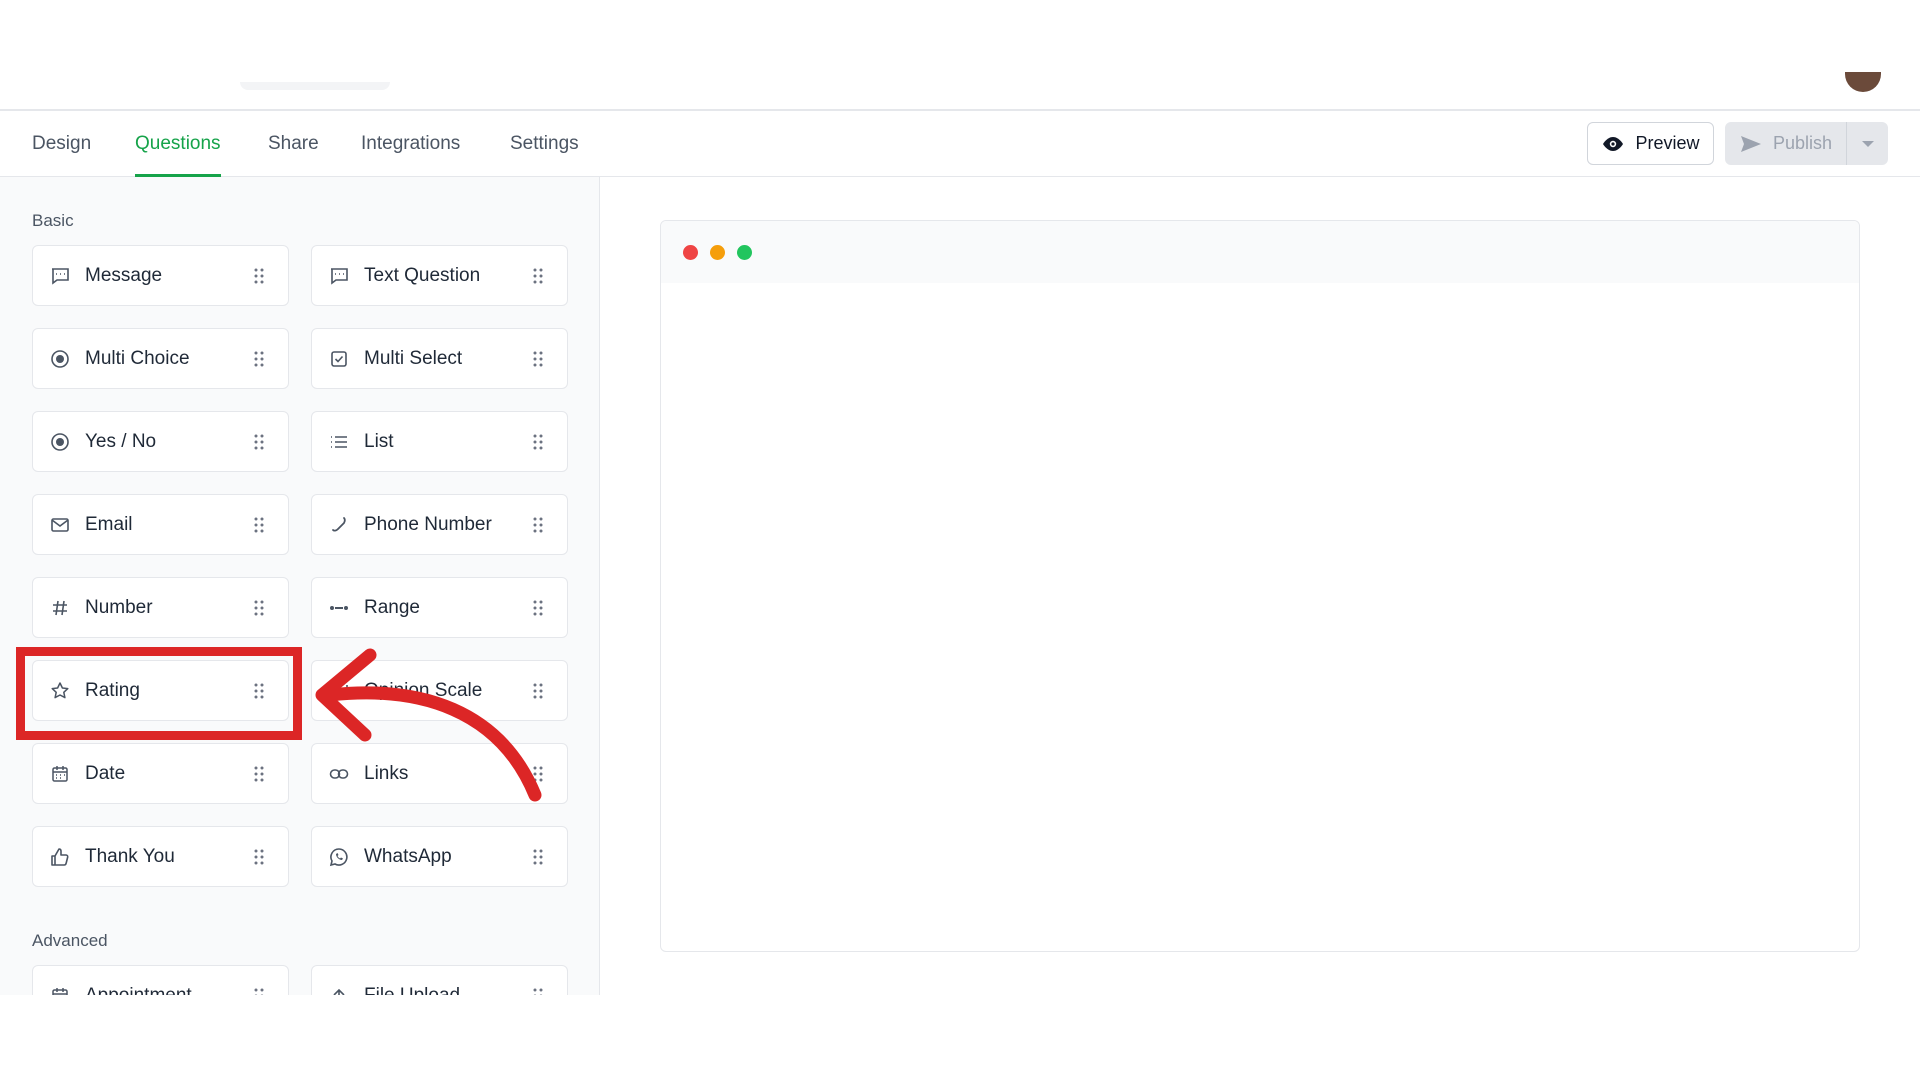 The image size is (1920, 1080). What do you see at coordinates (408, 856) in the screenshot?
I see `question-type-label: WhatsApp` at bounding box center [408, 856].